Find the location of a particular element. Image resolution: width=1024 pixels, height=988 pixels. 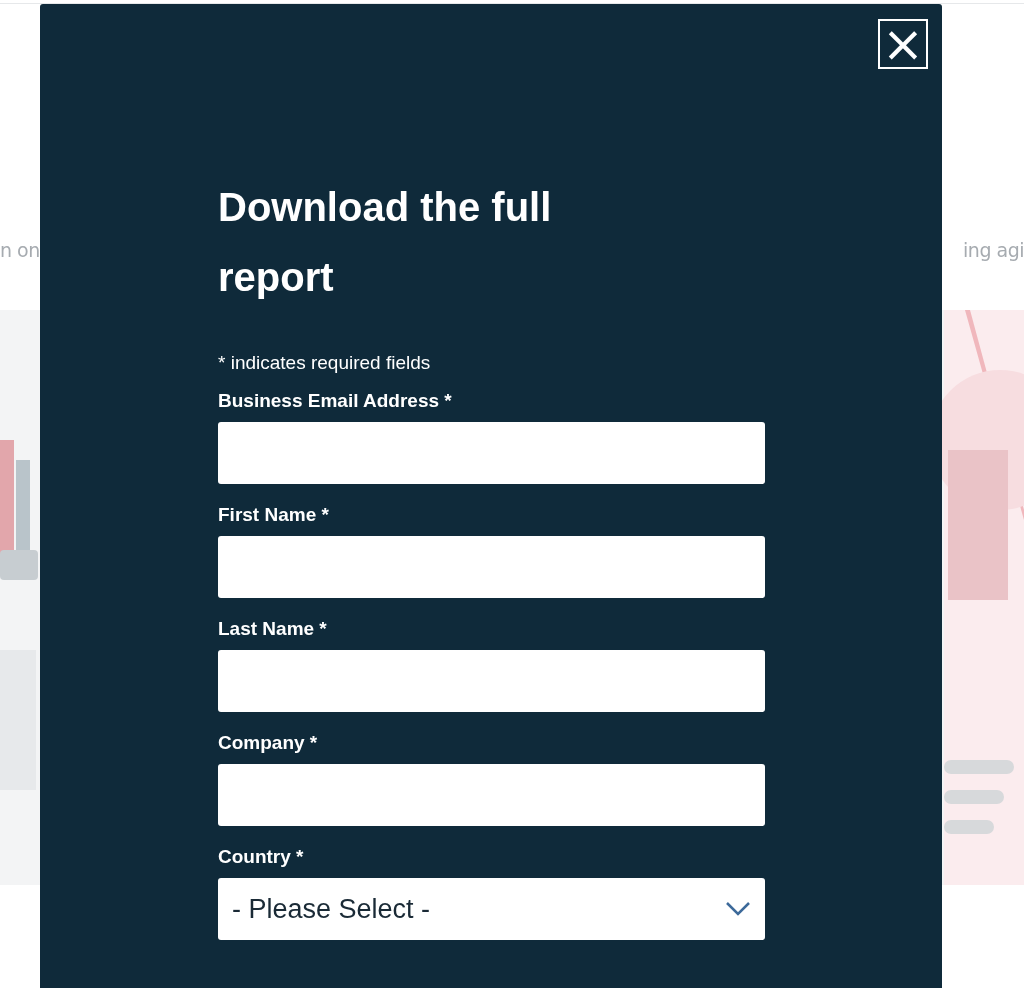

field-label: Country * is located at coordinates (261, 857).